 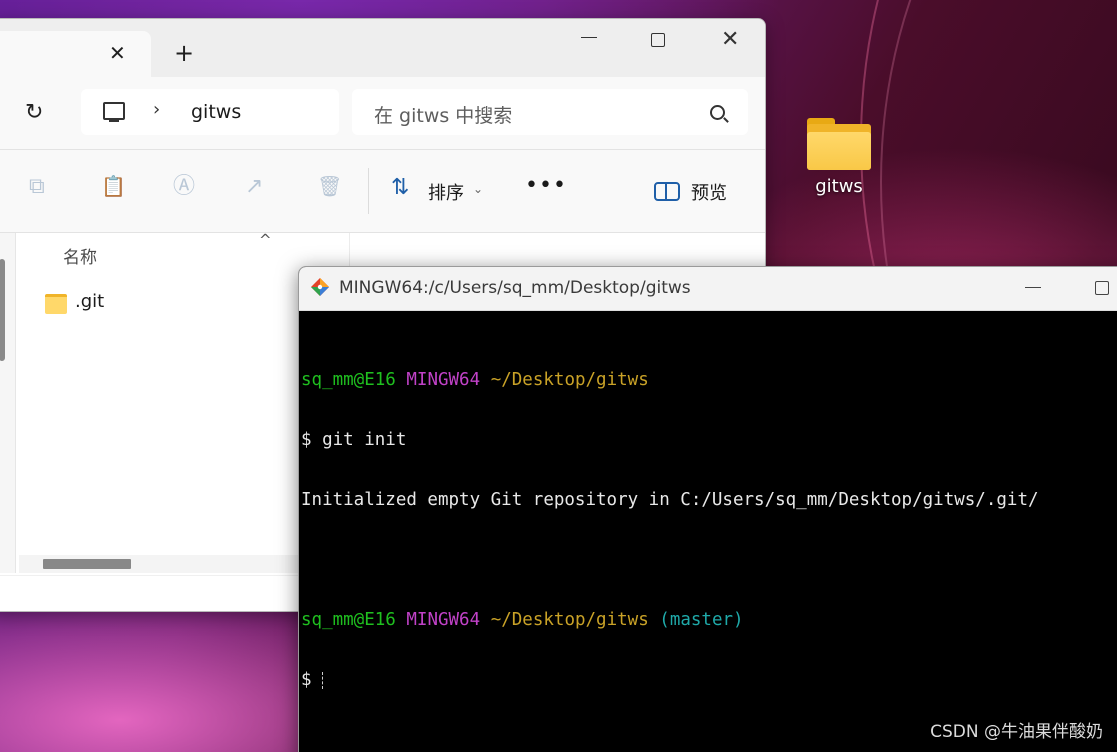 What do you see at coordinates (717, 112) in the screenshot?
I see `search-icon` at bounding box center [717, 112].